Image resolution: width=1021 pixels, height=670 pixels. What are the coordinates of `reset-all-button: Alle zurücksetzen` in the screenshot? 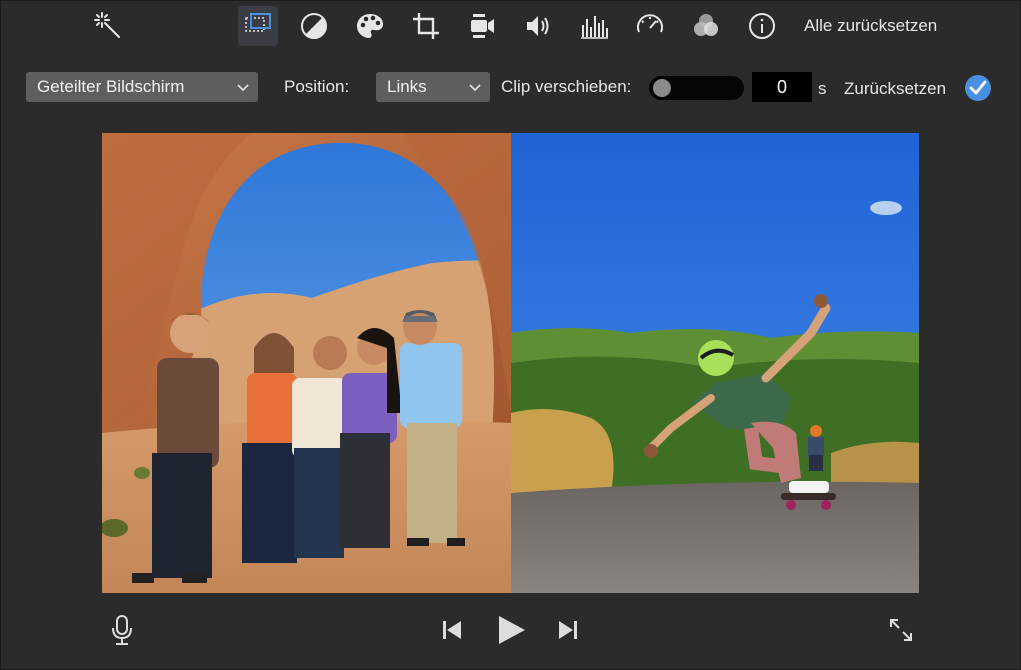 It's located at (870, 26).